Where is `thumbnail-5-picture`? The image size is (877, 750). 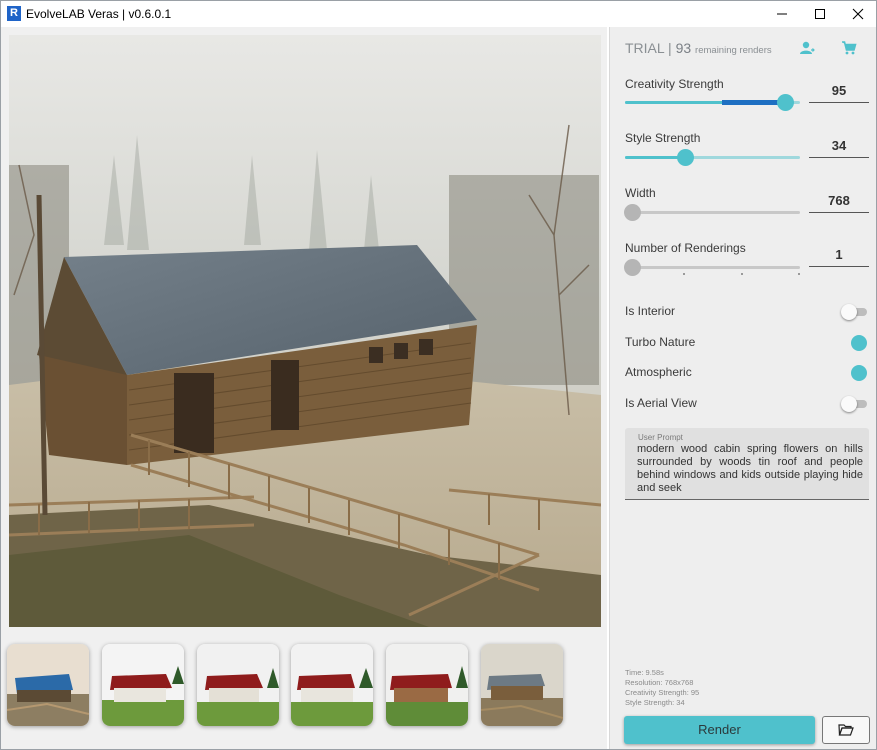 thumbnail-5-picture is located at coordinates (427, 685).